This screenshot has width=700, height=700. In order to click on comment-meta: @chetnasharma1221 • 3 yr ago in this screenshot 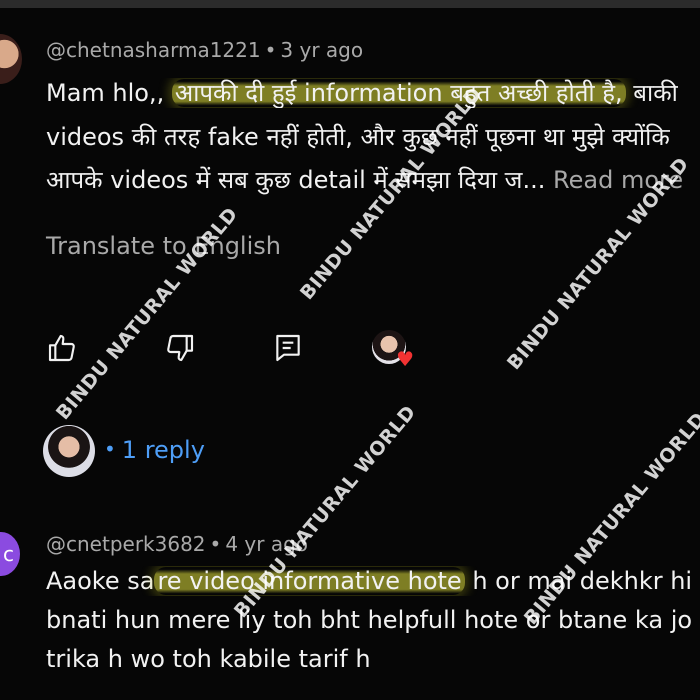, I will do `click(205, 50)`.